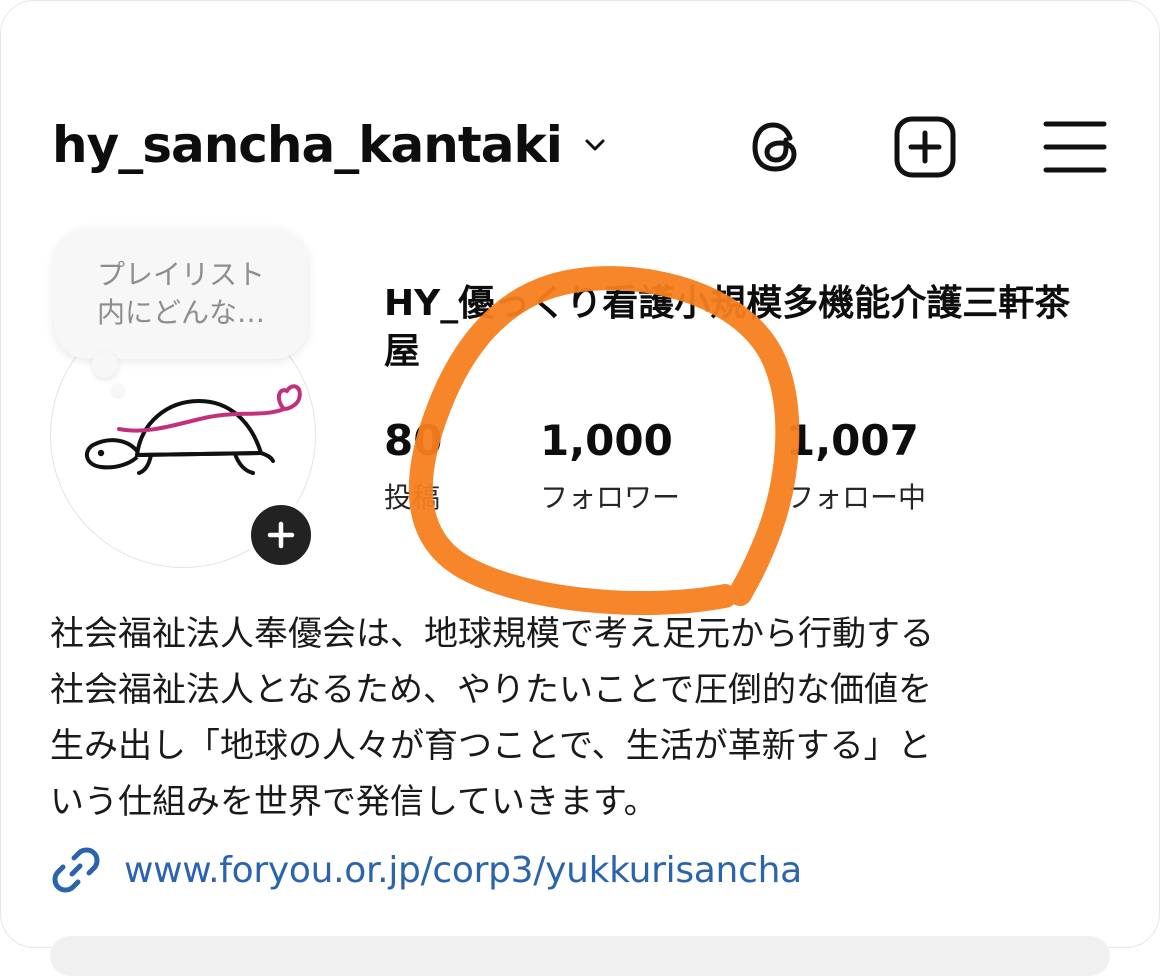  Describe the element at coordinates (76, 870) in the screenshot. I see `link-icon` at that location.